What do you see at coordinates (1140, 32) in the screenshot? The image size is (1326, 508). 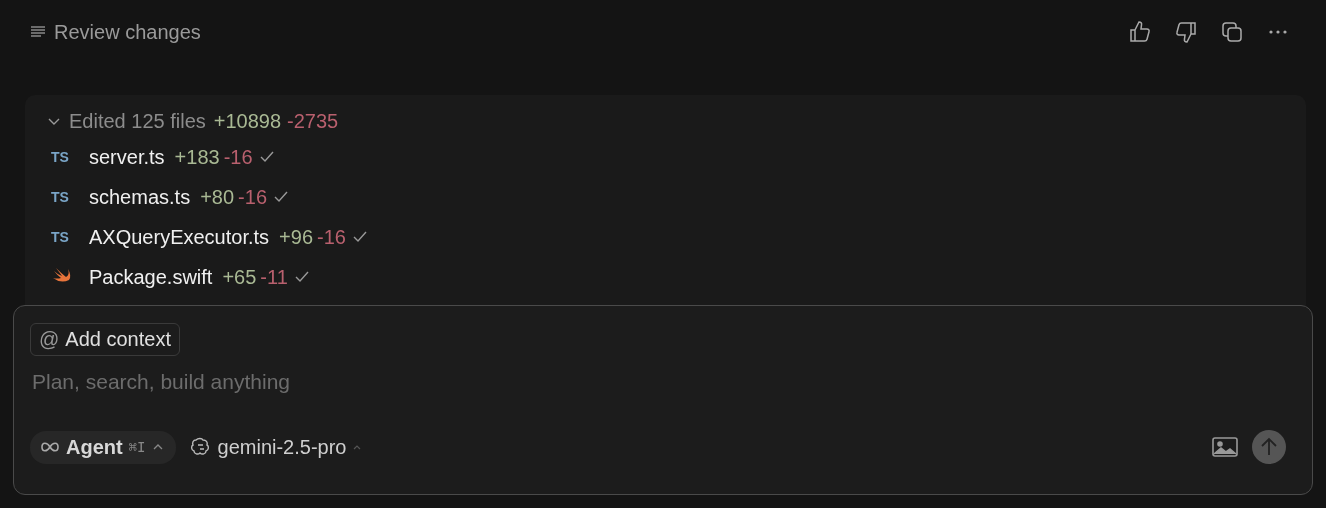 I see `thumbs-up-icon` at bounding box center [1140, 32].